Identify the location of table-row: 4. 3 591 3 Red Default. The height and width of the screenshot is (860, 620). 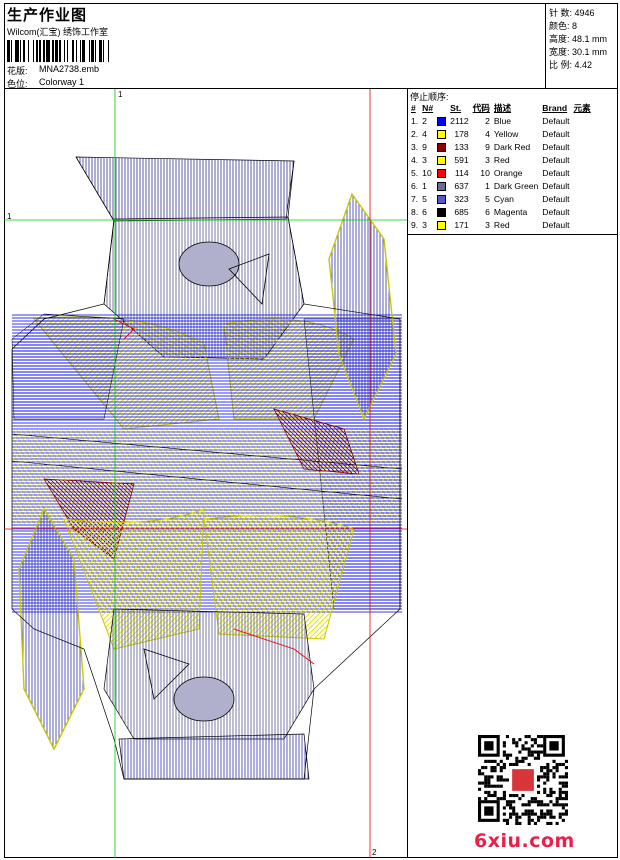
(501, 159).